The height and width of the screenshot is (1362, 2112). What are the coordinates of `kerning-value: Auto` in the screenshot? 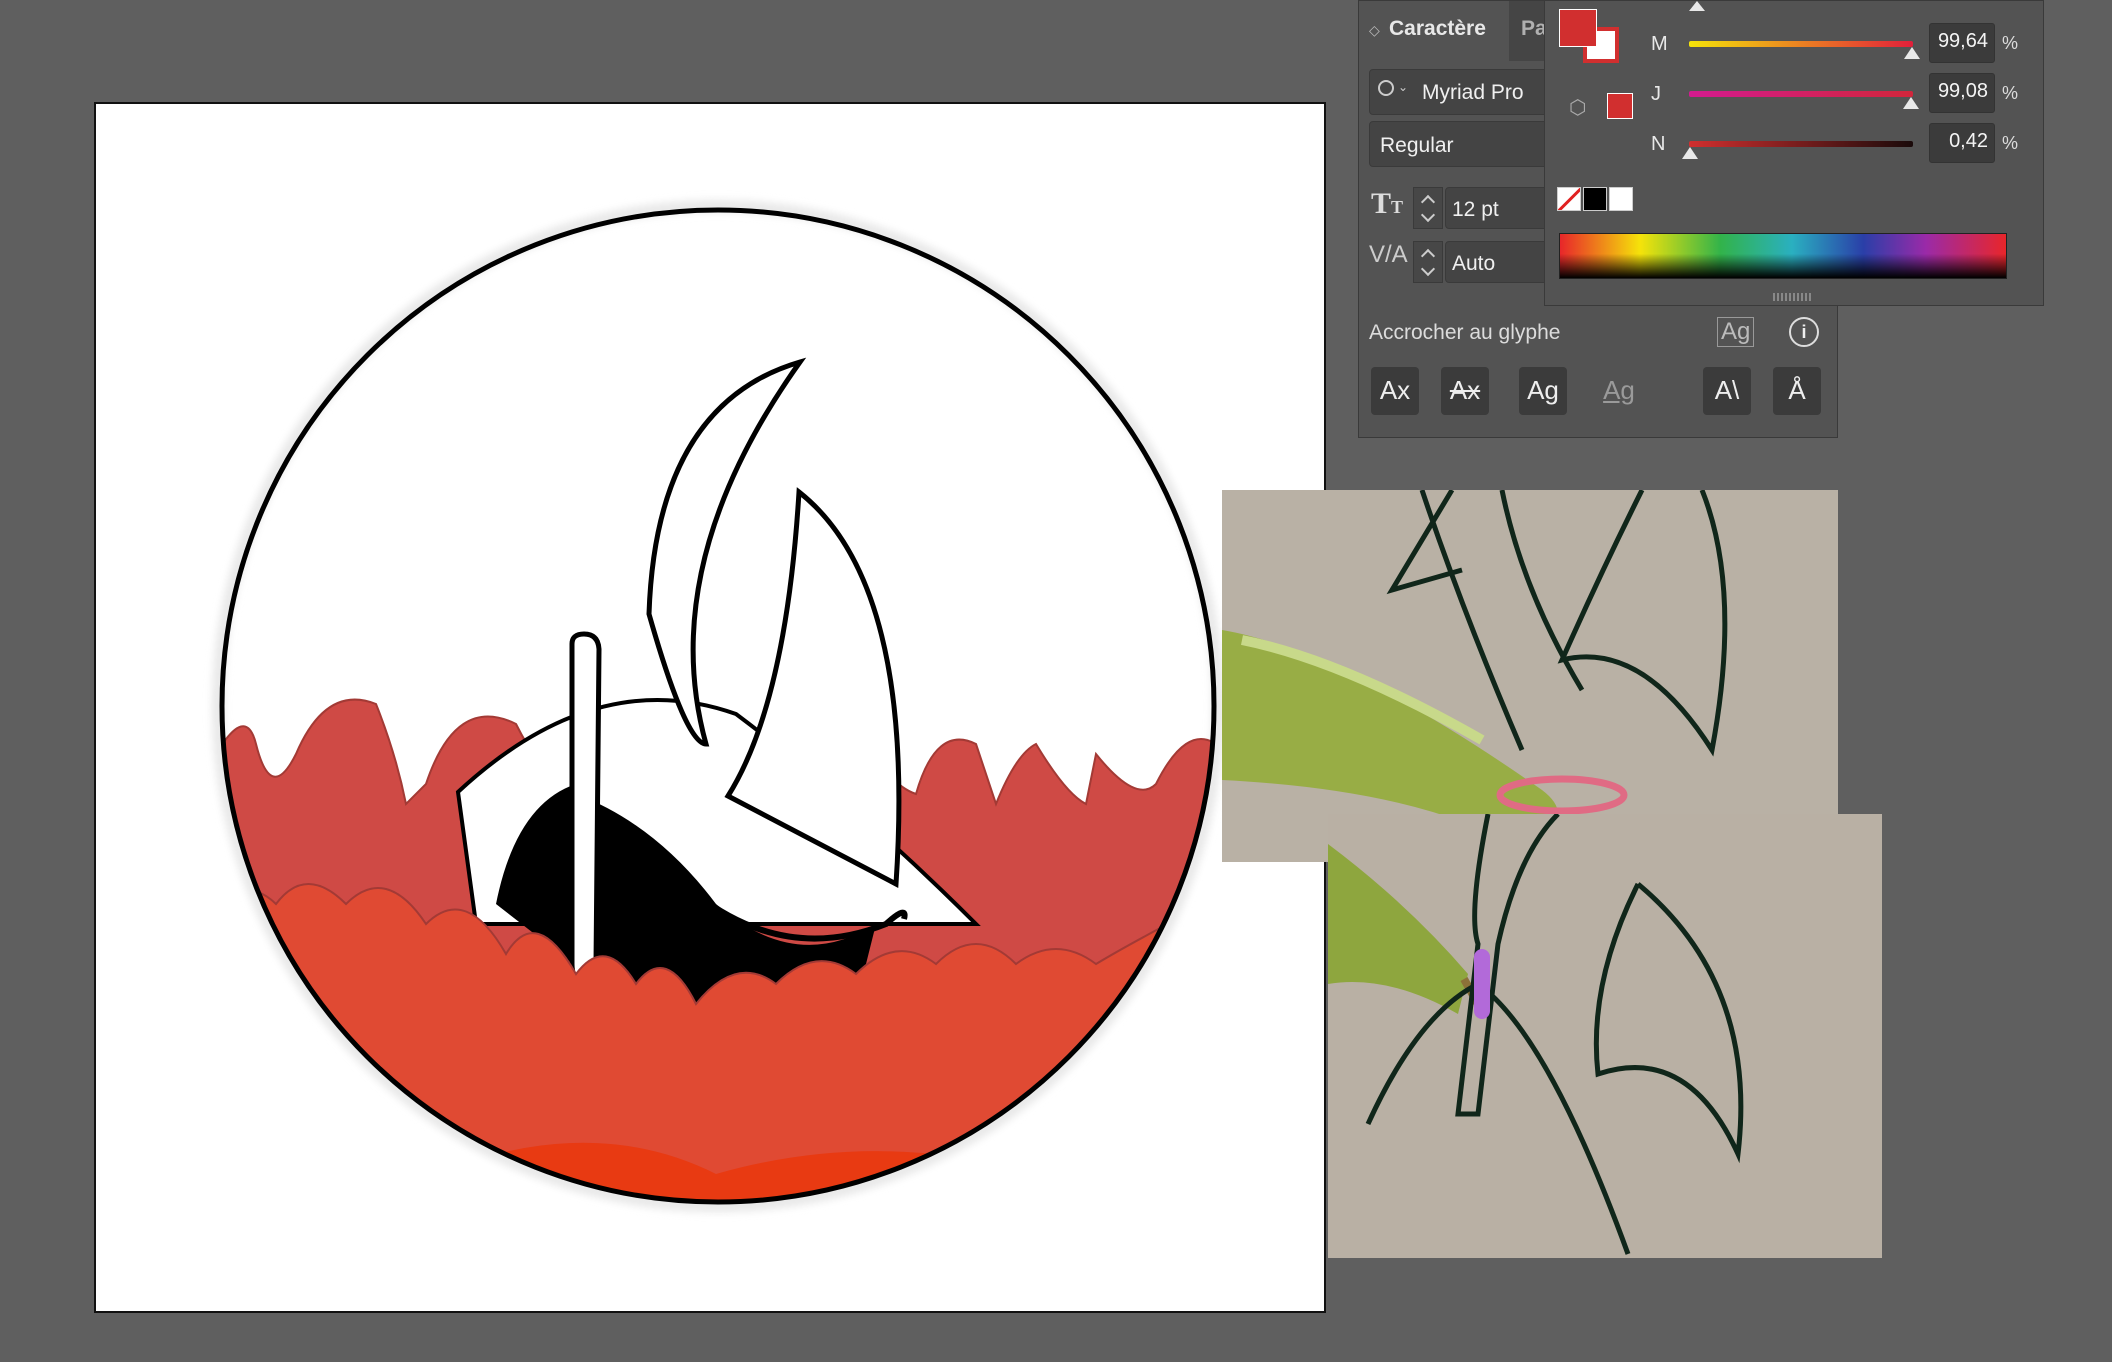 It's located at (1474, 263).